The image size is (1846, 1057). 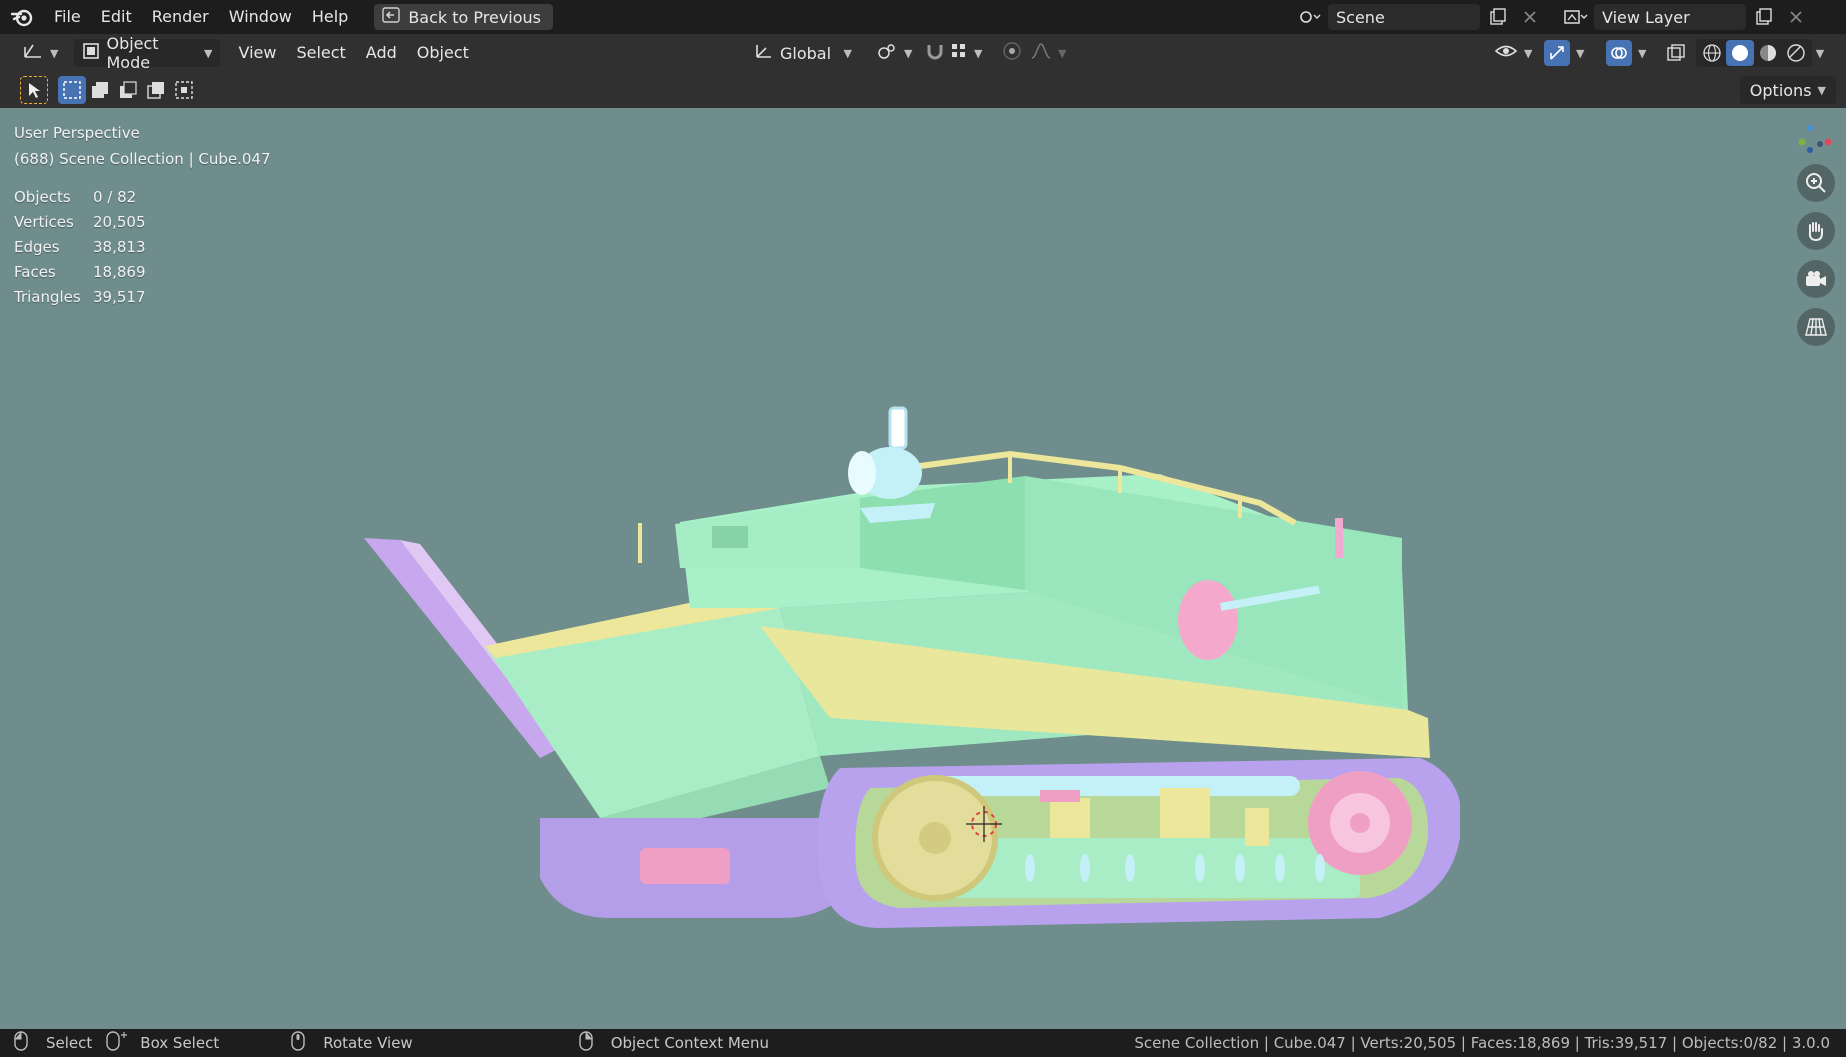 I want to click on menu-render: Render, so click(x=180, y=17).